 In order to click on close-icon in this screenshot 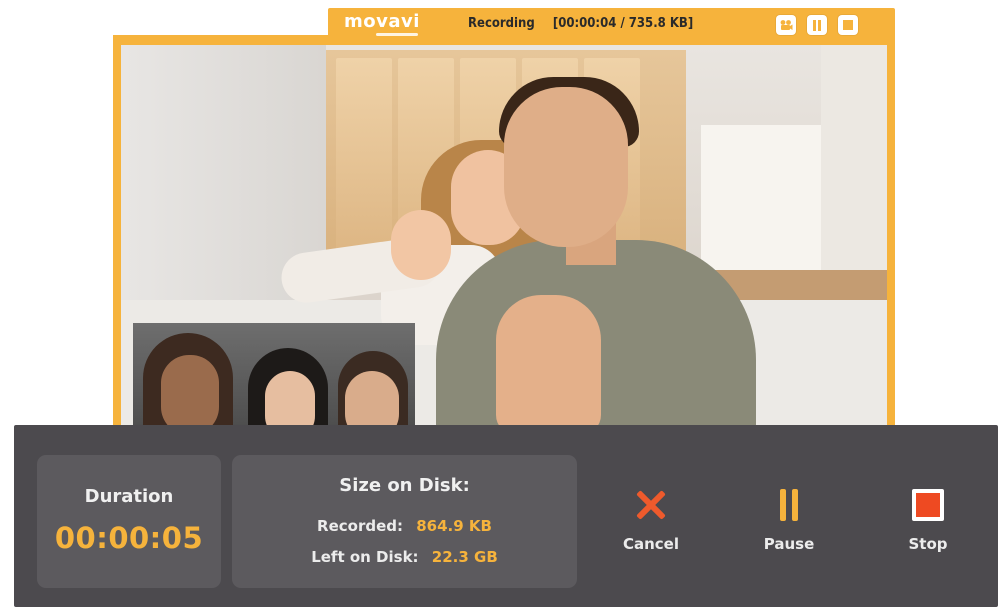, I will do `click(651, 505)`.